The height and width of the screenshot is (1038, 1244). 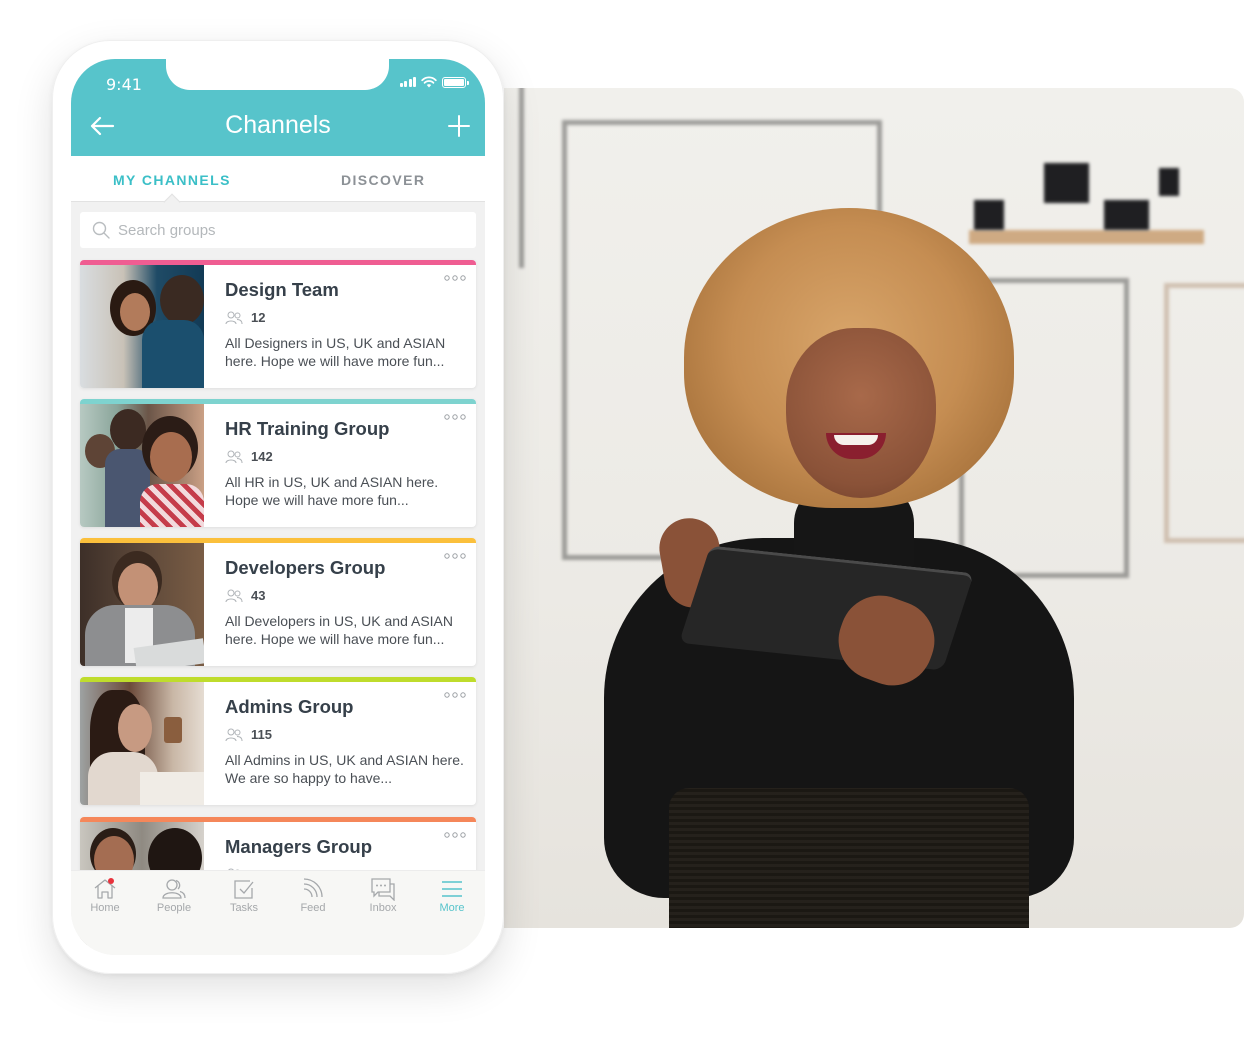 What do you see at coordinates (278, 107) in the screenshot?
I see `app-header: 9:41 Channels` at bounding box center [278, 107].